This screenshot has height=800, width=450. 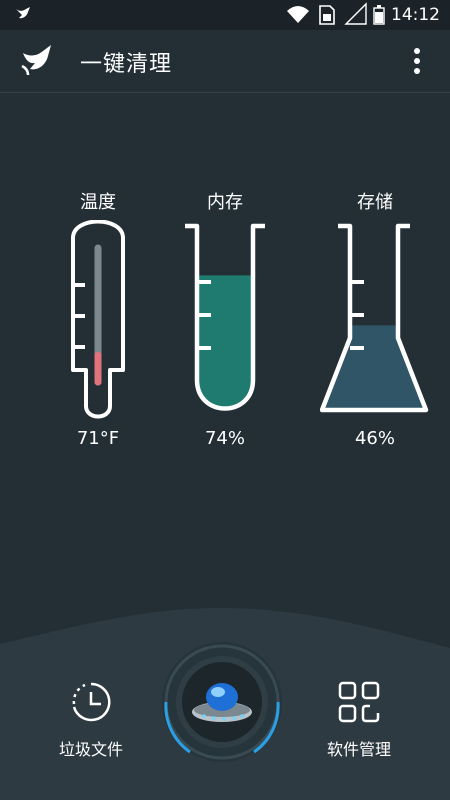 What do you see at coordinates (225, 61) in the screenshot?
I see `app-bar: 一键清理` at bounding box center [225, 61].